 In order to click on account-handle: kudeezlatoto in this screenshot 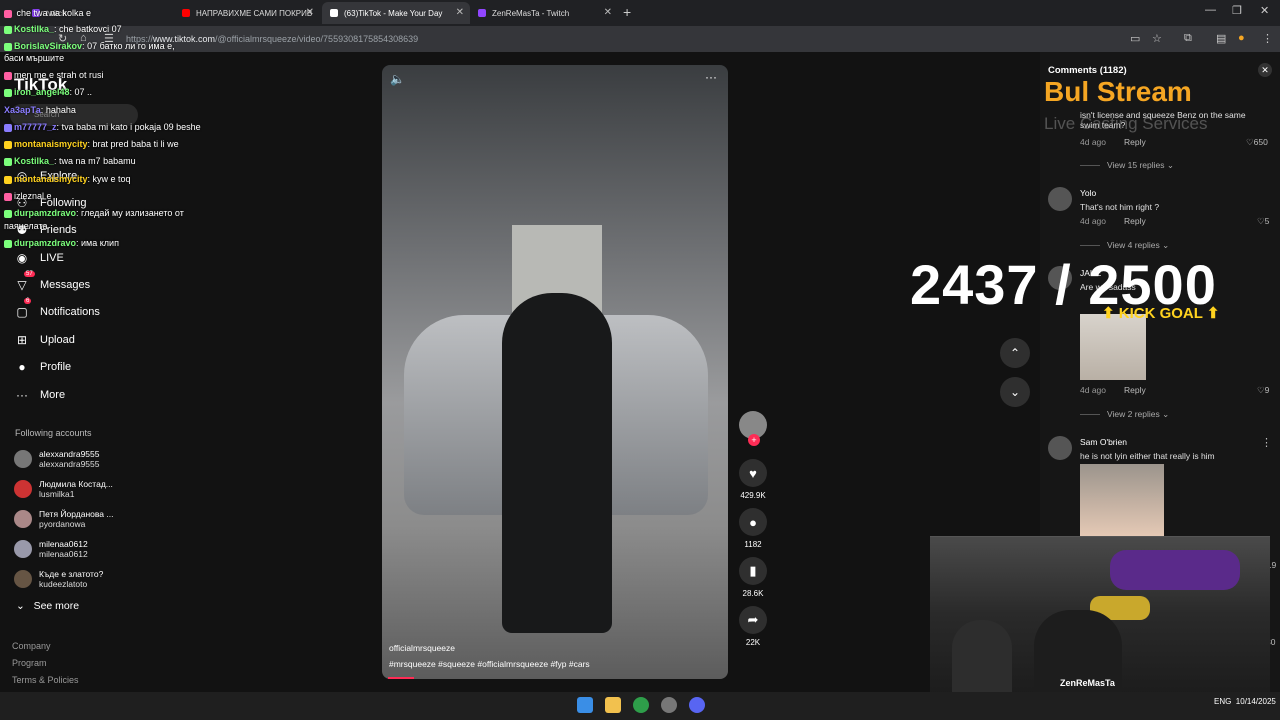, I will do `click(63, 584)`.